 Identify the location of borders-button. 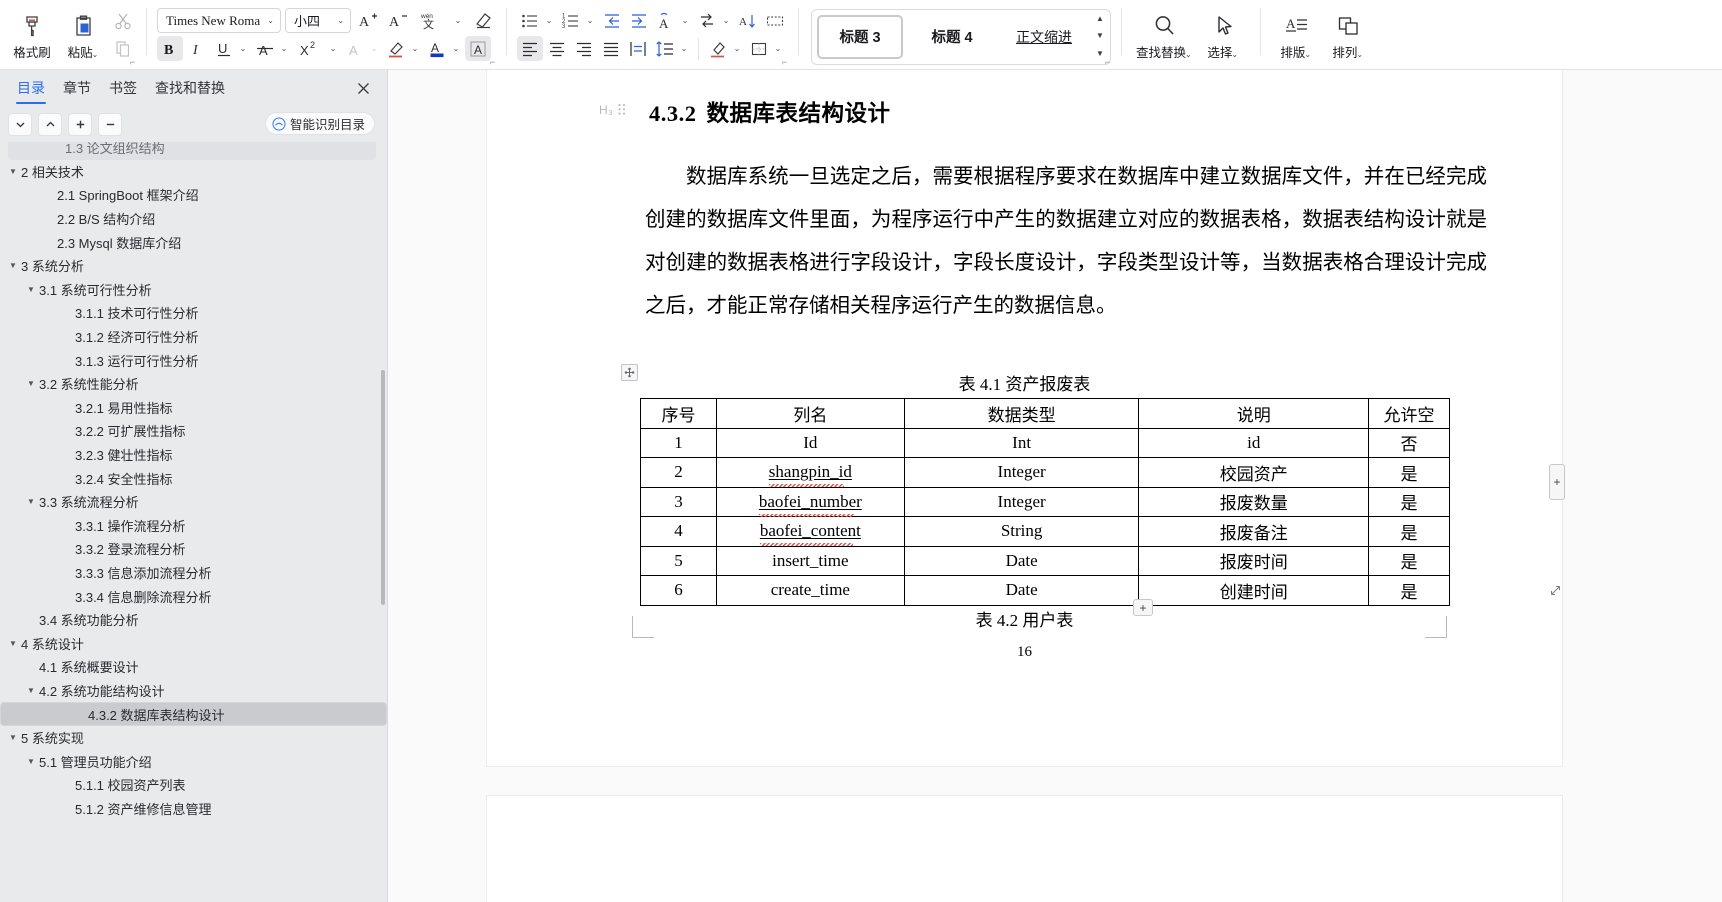
(759, 48).